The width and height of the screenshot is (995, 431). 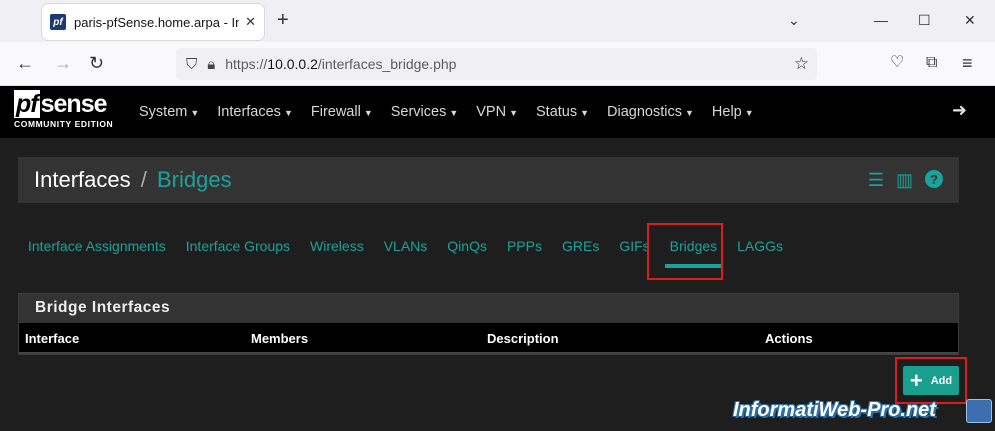 What do you see at coordinates (524, 248) in the screenshot?
I see `tab-ppps: PPPs` at bounding box center [524, 248].